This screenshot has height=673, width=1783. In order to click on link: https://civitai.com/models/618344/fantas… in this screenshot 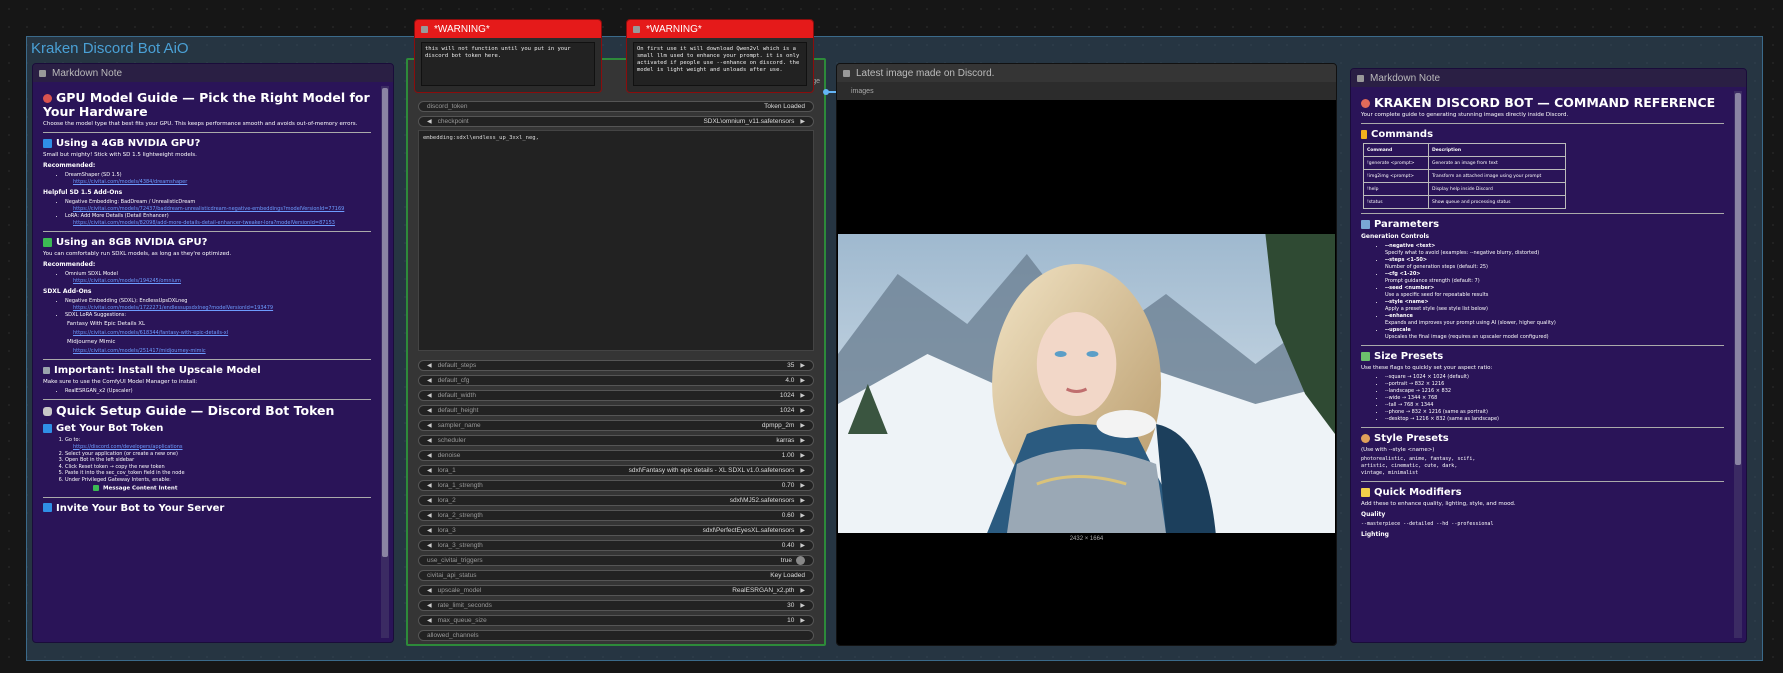, I will do `click(207, 333)`.